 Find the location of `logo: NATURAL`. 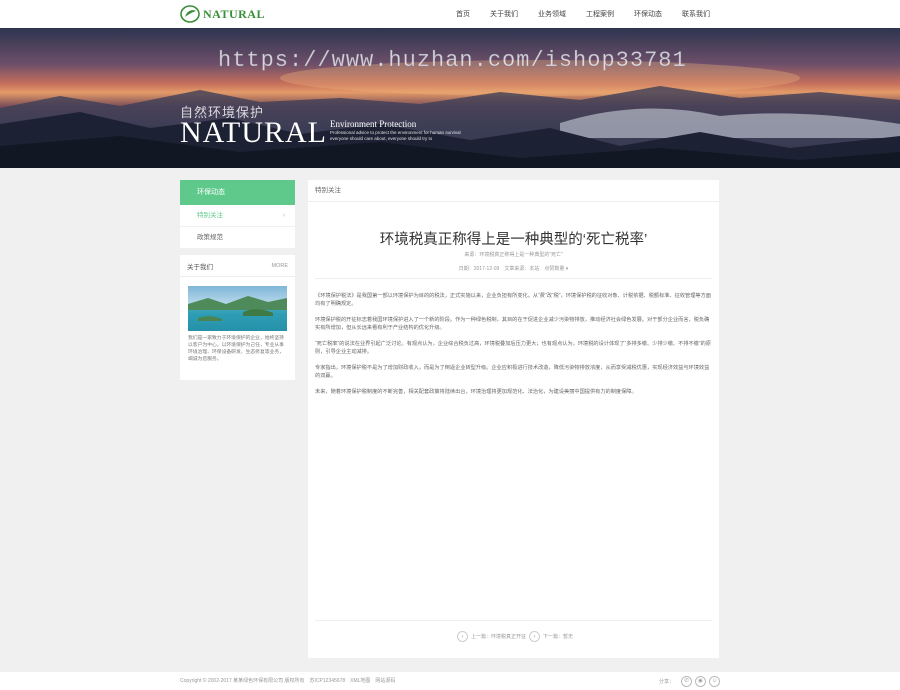

logo: NATURAL is located at coordinates (222, 14).